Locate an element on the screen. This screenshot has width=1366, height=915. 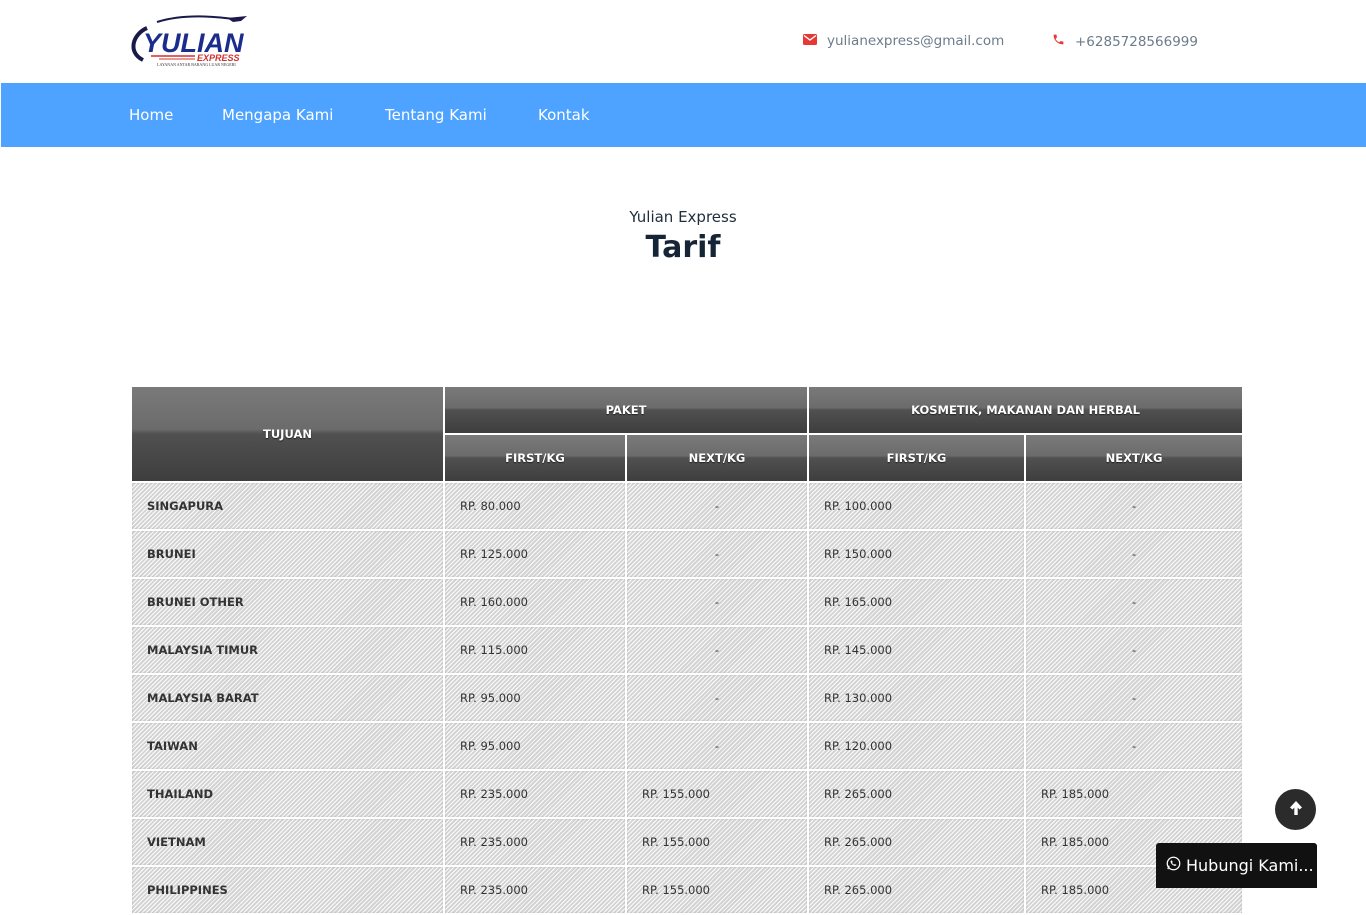
header-paket: PAKET is located at coordinates (626, 410).